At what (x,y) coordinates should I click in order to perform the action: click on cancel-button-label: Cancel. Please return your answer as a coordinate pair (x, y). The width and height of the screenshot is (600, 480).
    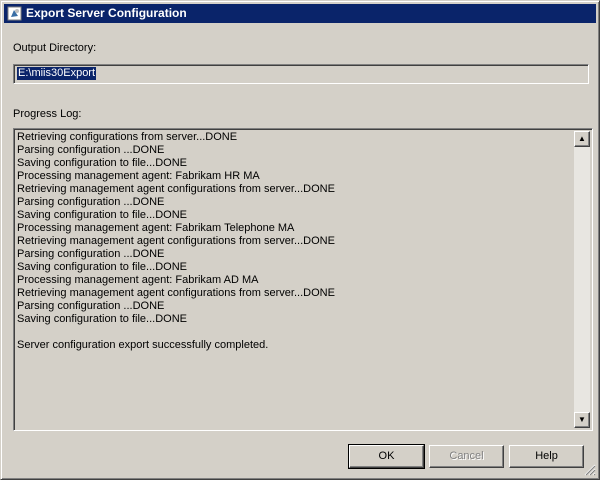
    Looking at the image, I should click on (466, 456).